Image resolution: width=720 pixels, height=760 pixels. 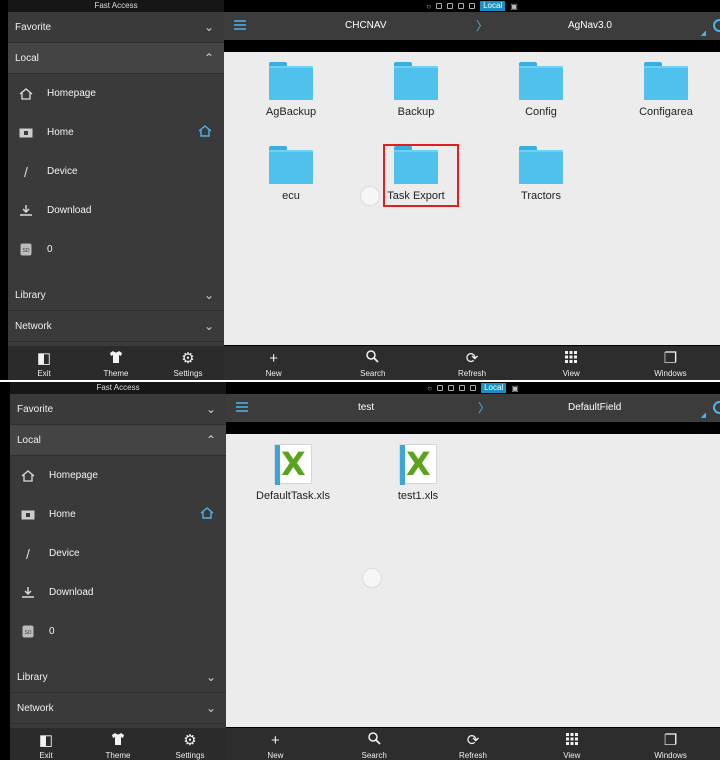 What do you see at coordinates (472, 26) in the screenshot?
I see `path-bar: CHCNAV 〉 AgNav3.0 ◢` at bounding box center [472, 26].